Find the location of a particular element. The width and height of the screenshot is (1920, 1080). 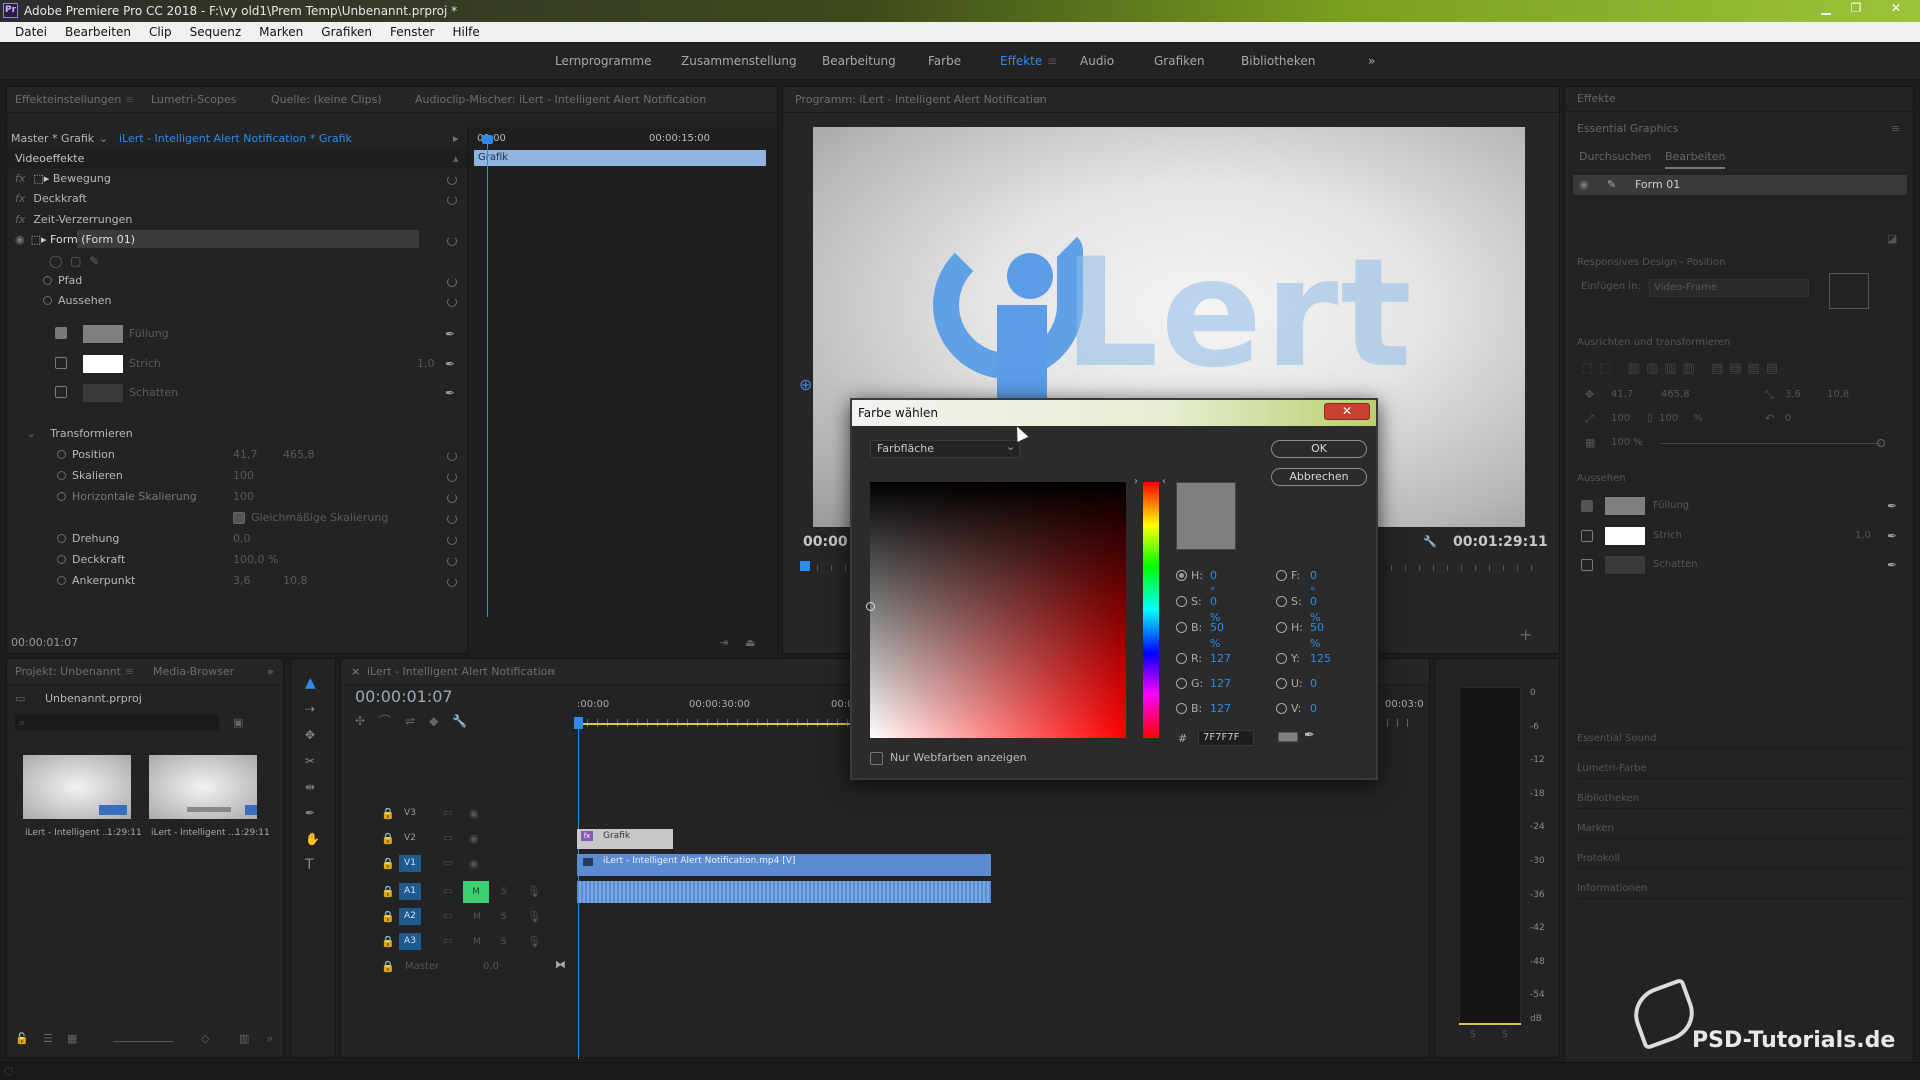

collapse-icon: ⌄ is located at coordinates (31, 433).